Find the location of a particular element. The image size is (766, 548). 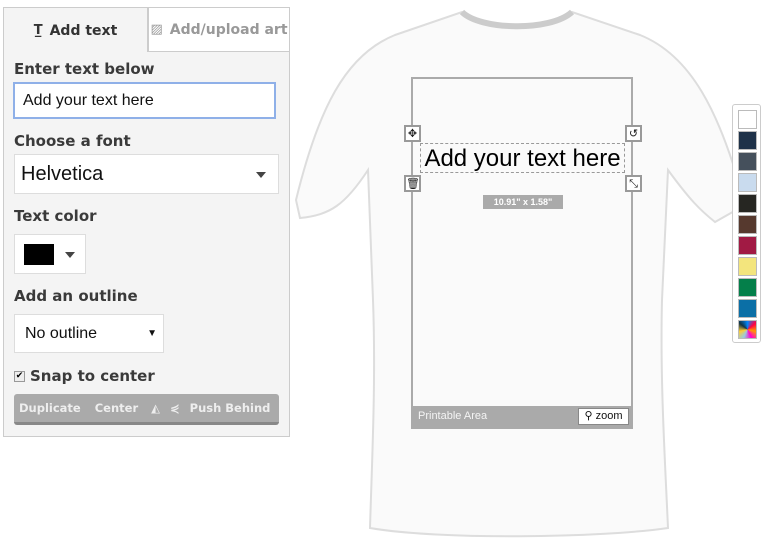

trash-icon: 🗑 is located at coordinates (412, 183).